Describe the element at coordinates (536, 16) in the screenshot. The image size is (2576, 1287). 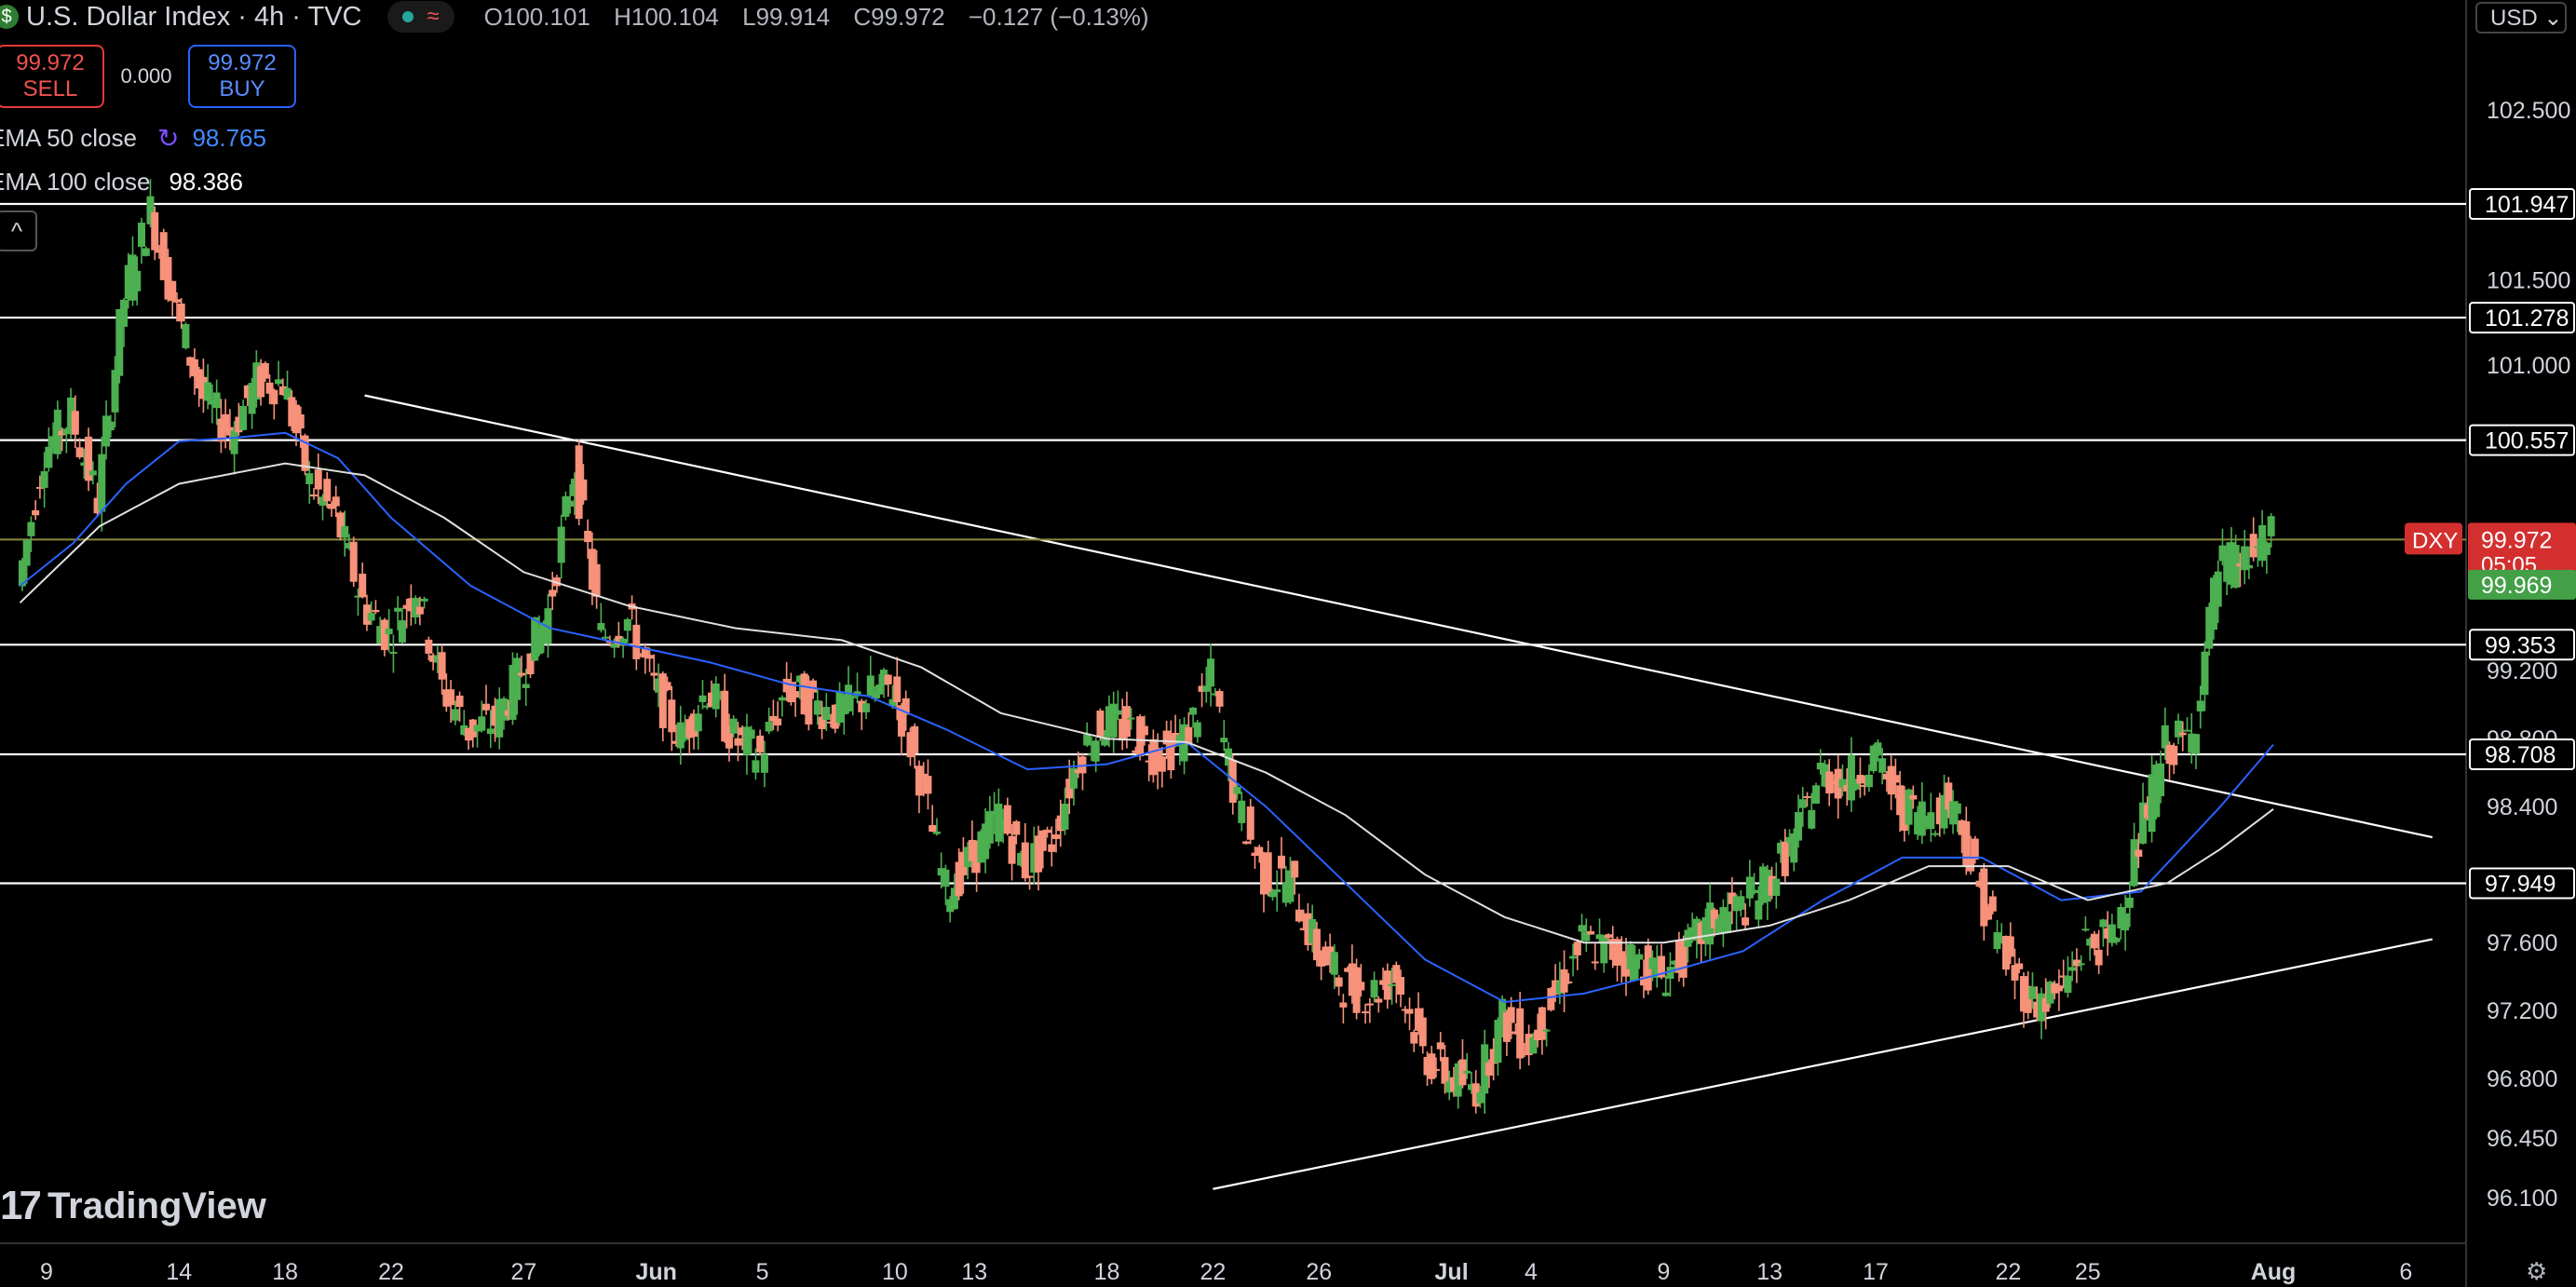
I see `ohlc-open: O100.101` at that location.